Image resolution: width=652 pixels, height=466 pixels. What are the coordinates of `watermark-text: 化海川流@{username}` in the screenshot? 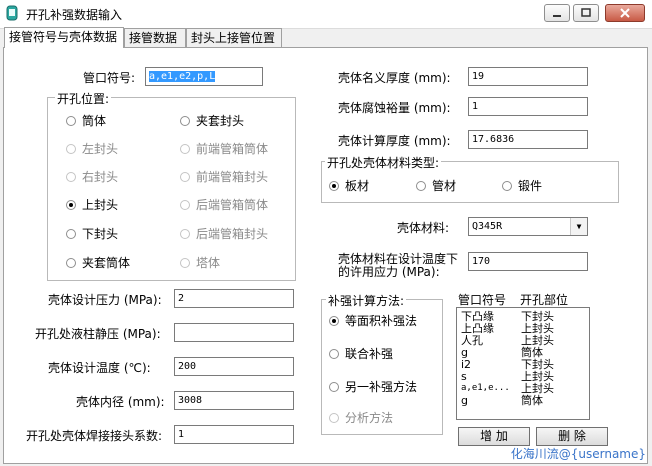 It's located at (578, 454).